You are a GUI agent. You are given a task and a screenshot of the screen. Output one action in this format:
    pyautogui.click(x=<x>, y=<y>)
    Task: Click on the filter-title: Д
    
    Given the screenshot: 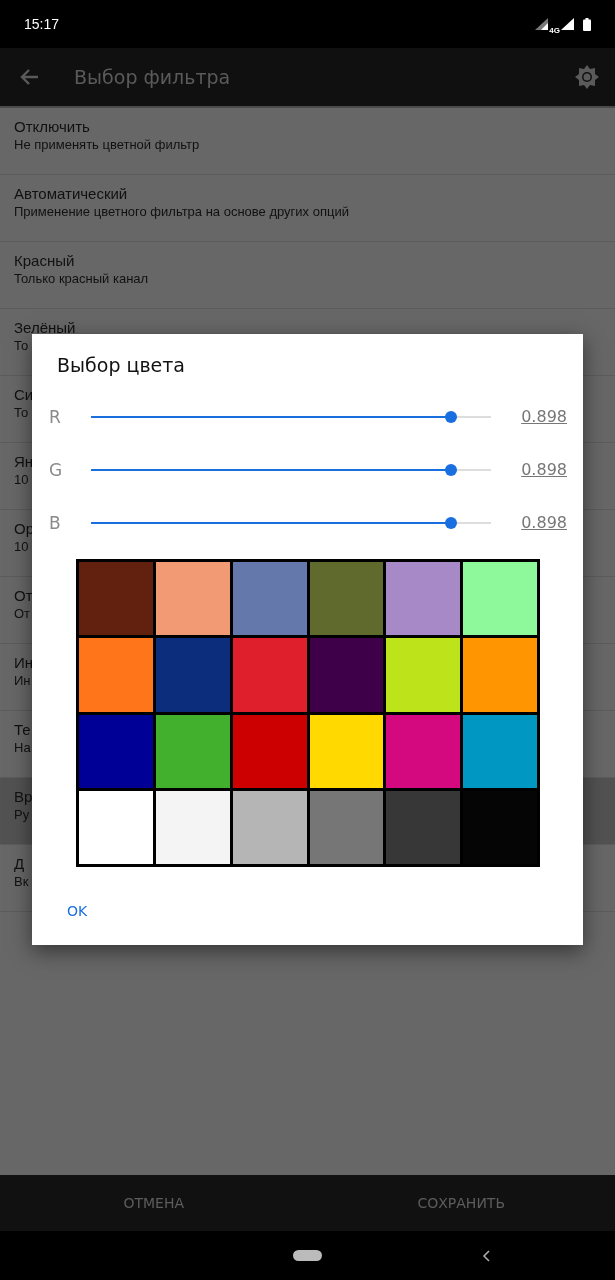 What is the action you would take?
    pyautogui.click(x=19, y=863)
    